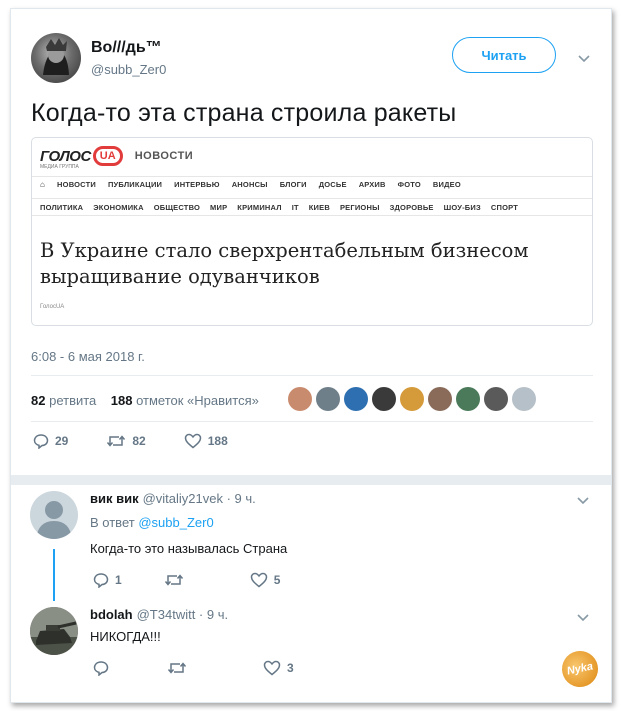 The height and width of the screenshot is (711, 621). Describe the element at coordinates (164, 156) in the screenshot. I see `logo-section: НОВОСТИ` at that location.